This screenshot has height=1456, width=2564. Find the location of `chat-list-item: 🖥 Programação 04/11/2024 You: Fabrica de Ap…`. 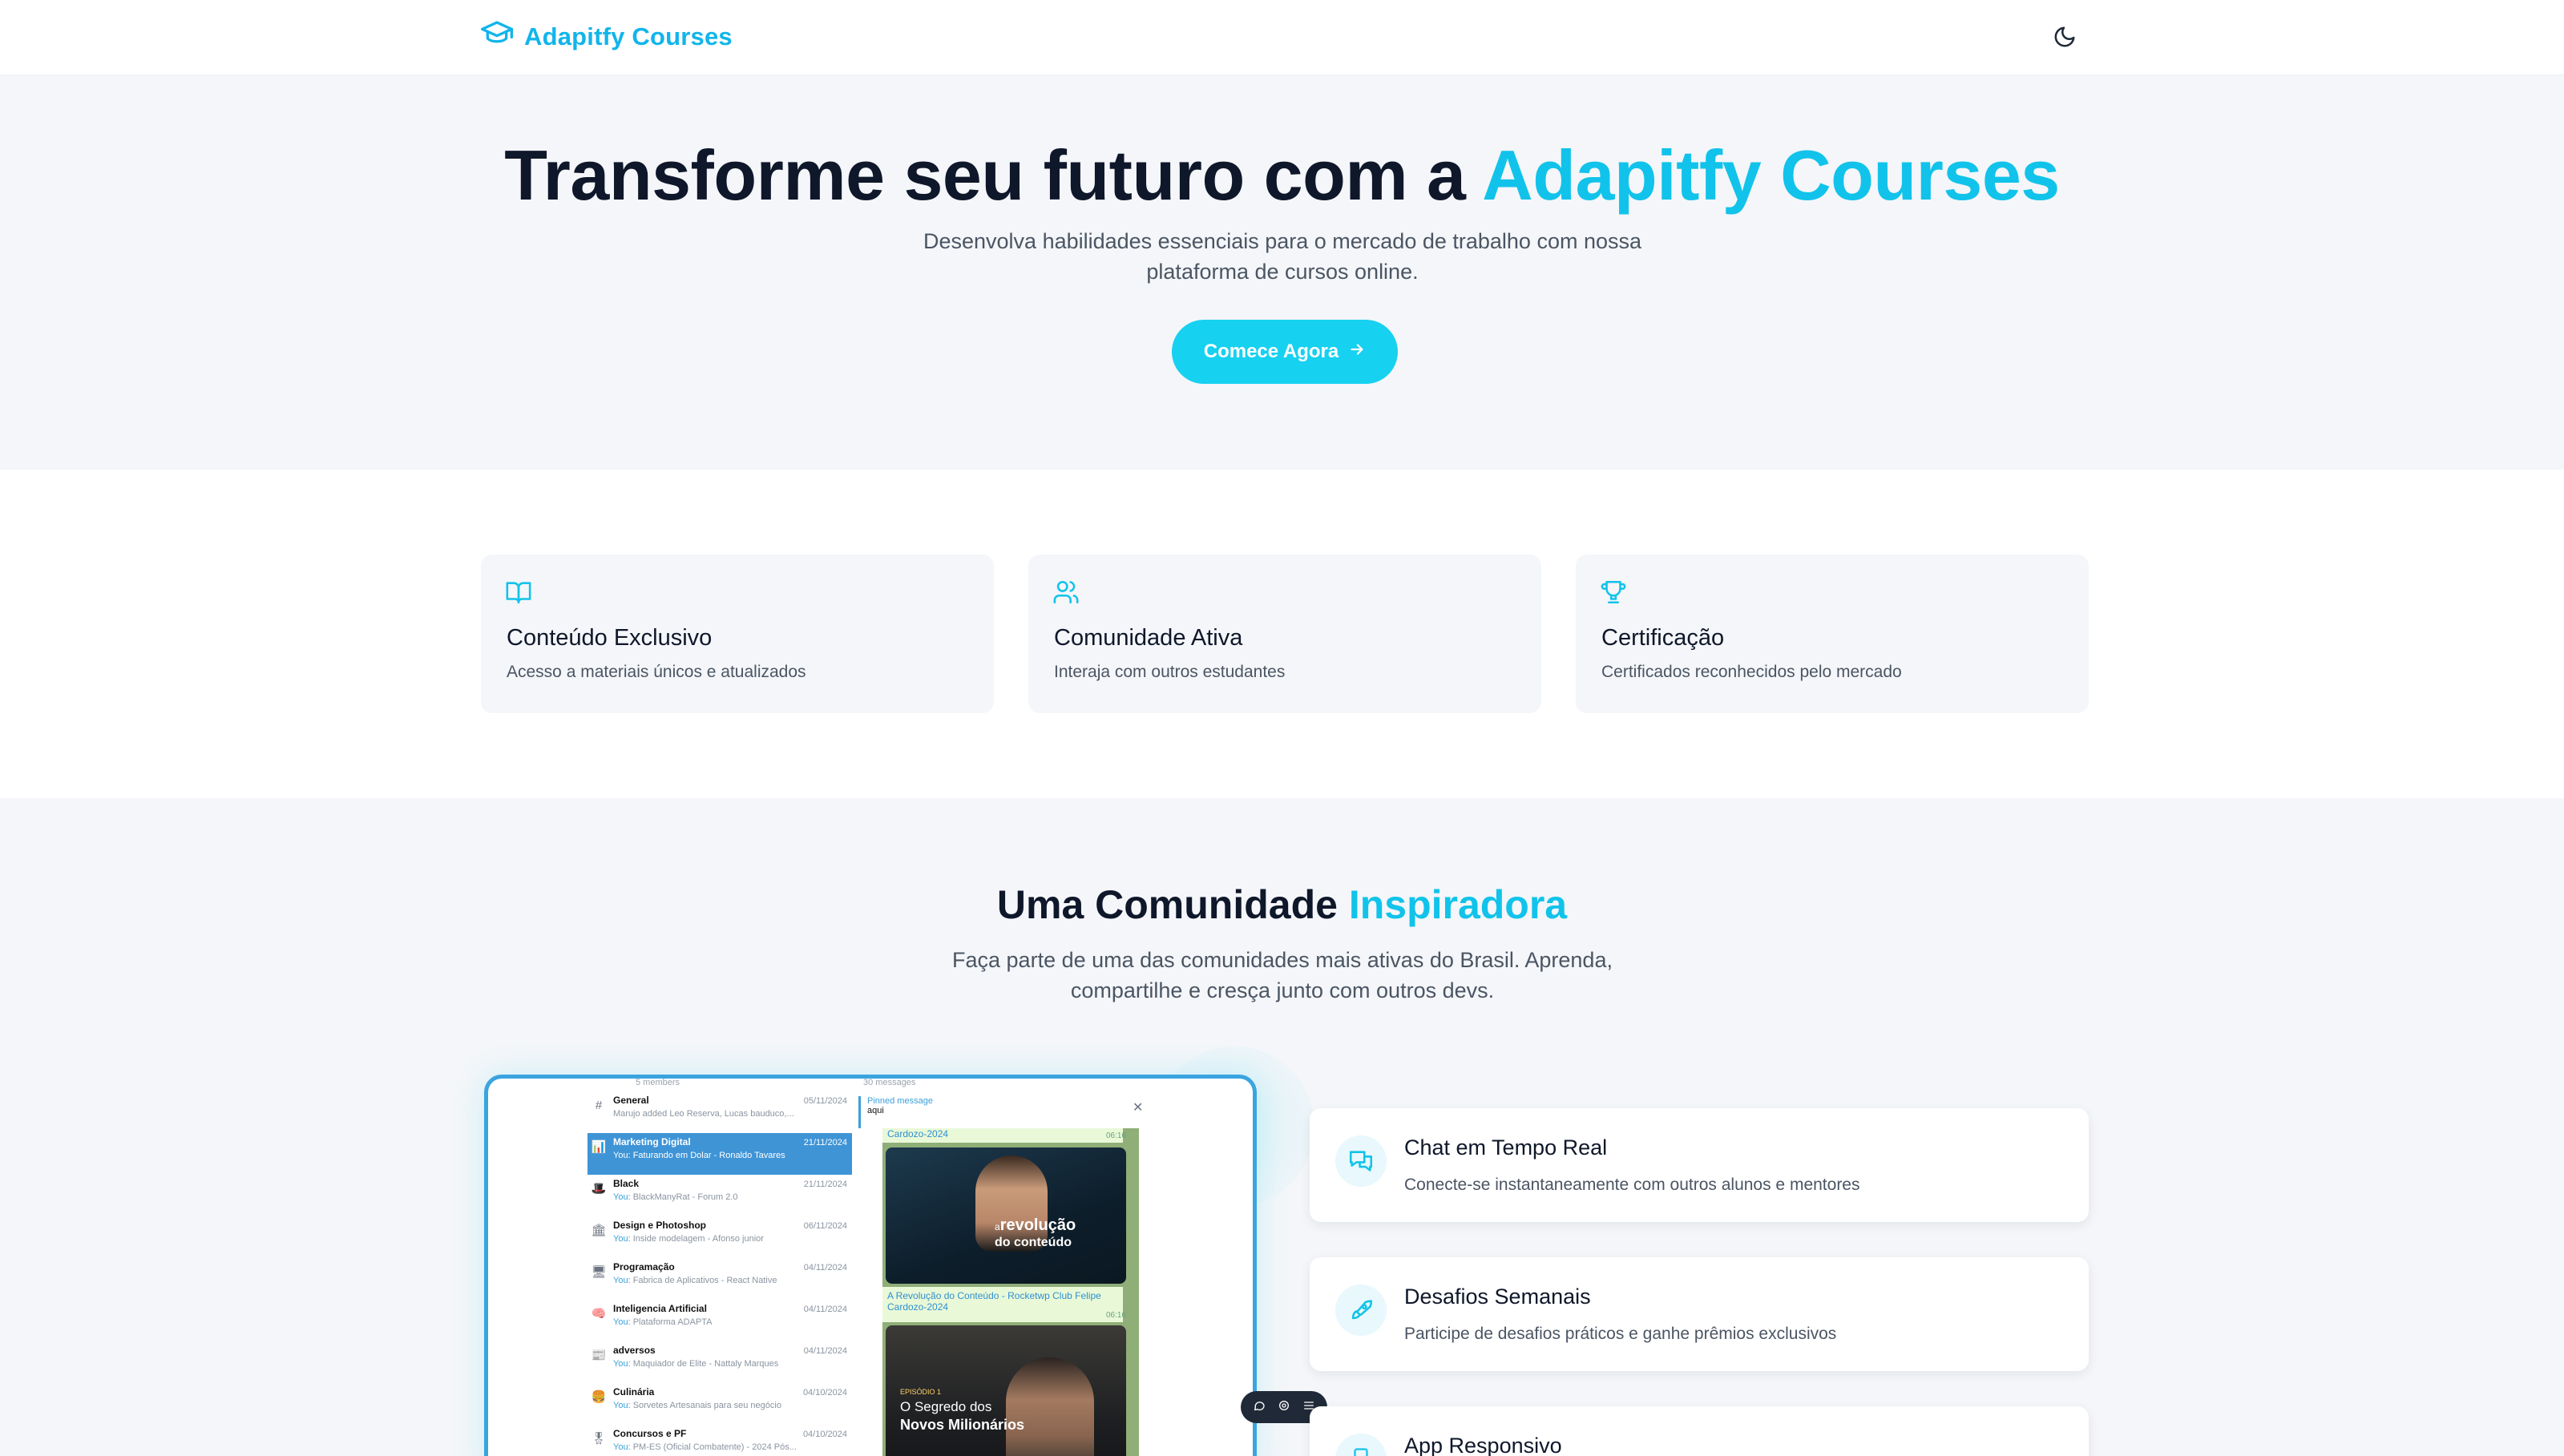

chat-list-item: 🖥 Programação 04/11/2024 You: Fabrica de Ap… is located at coordinates (720, 1279).